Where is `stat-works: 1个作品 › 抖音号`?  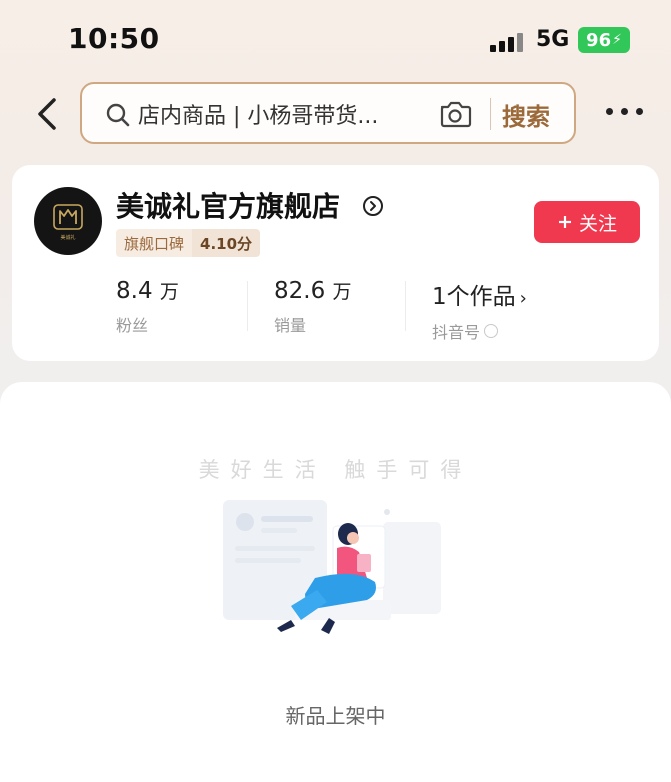 stat-works: 1个作品 › 抖音号 is located at coordinates (479, 310).